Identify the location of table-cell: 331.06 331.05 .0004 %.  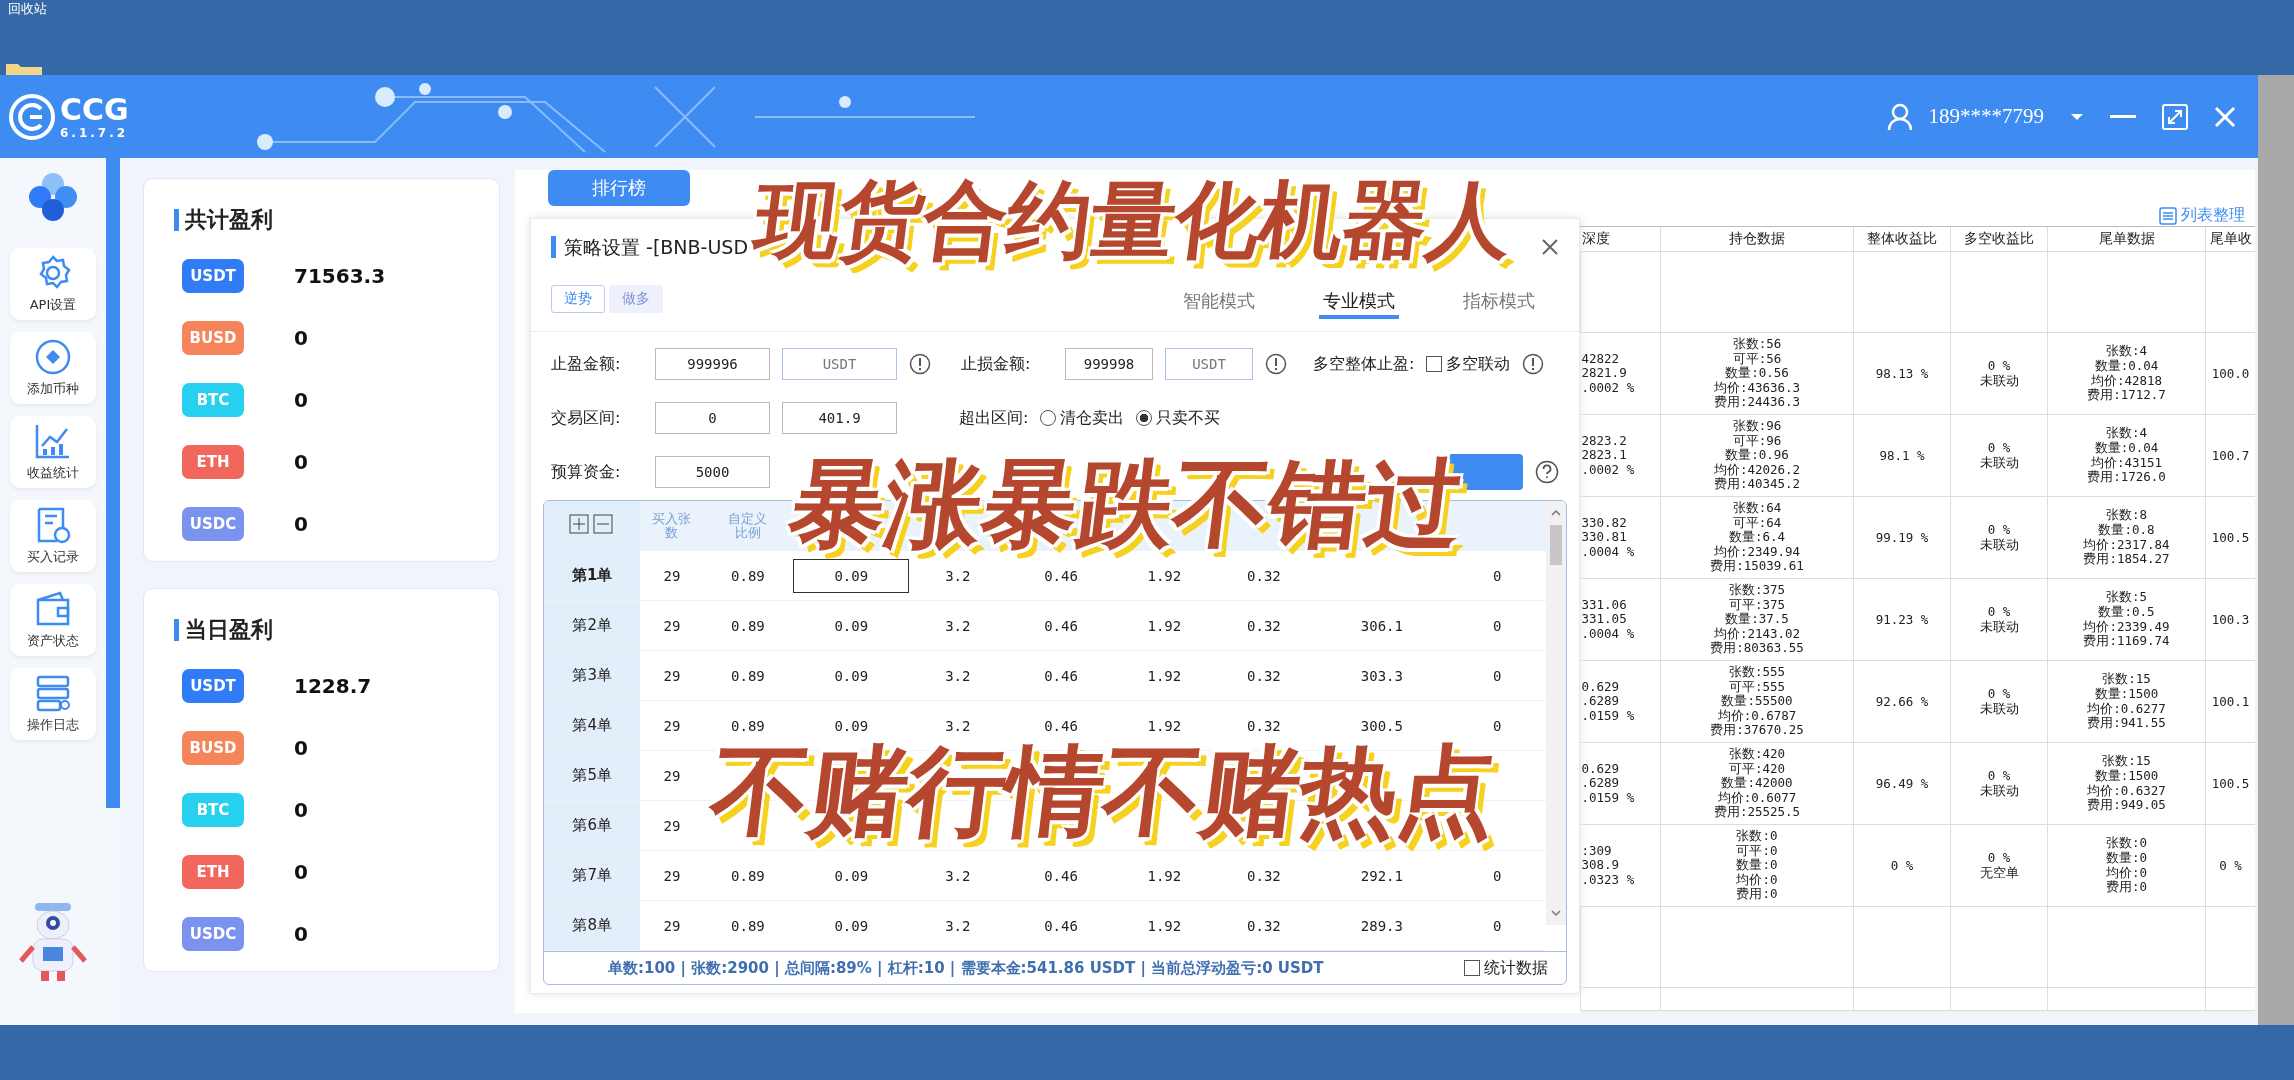
(1608, 619).